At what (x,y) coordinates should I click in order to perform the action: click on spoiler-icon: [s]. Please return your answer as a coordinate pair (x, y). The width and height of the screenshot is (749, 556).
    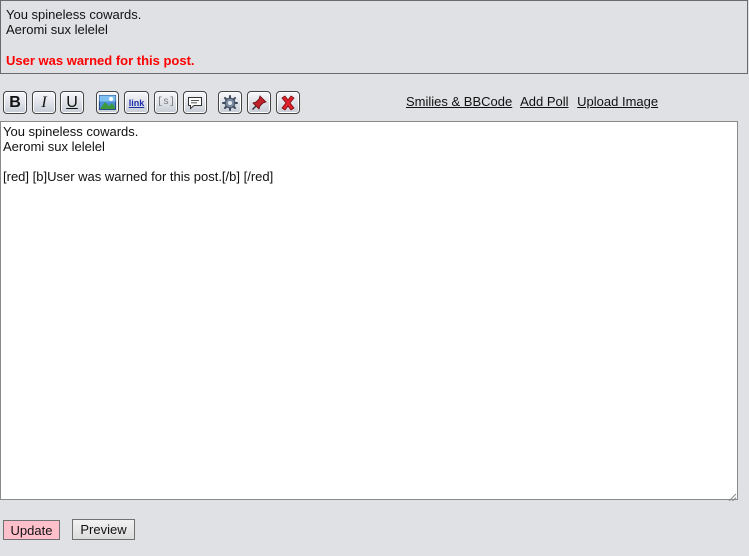
    Looking at the image, I should click on (165, 102).